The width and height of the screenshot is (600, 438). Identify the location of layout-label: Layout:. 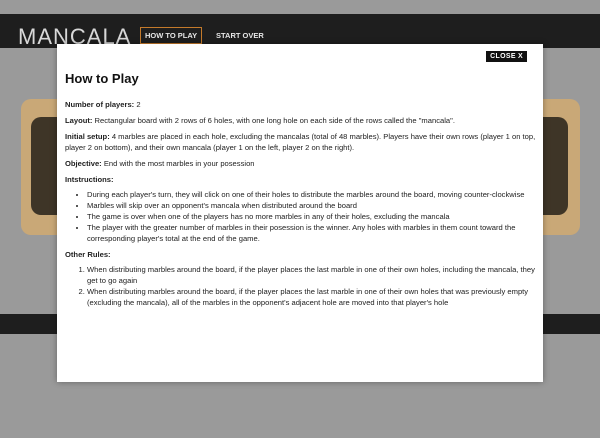
(79, 120).